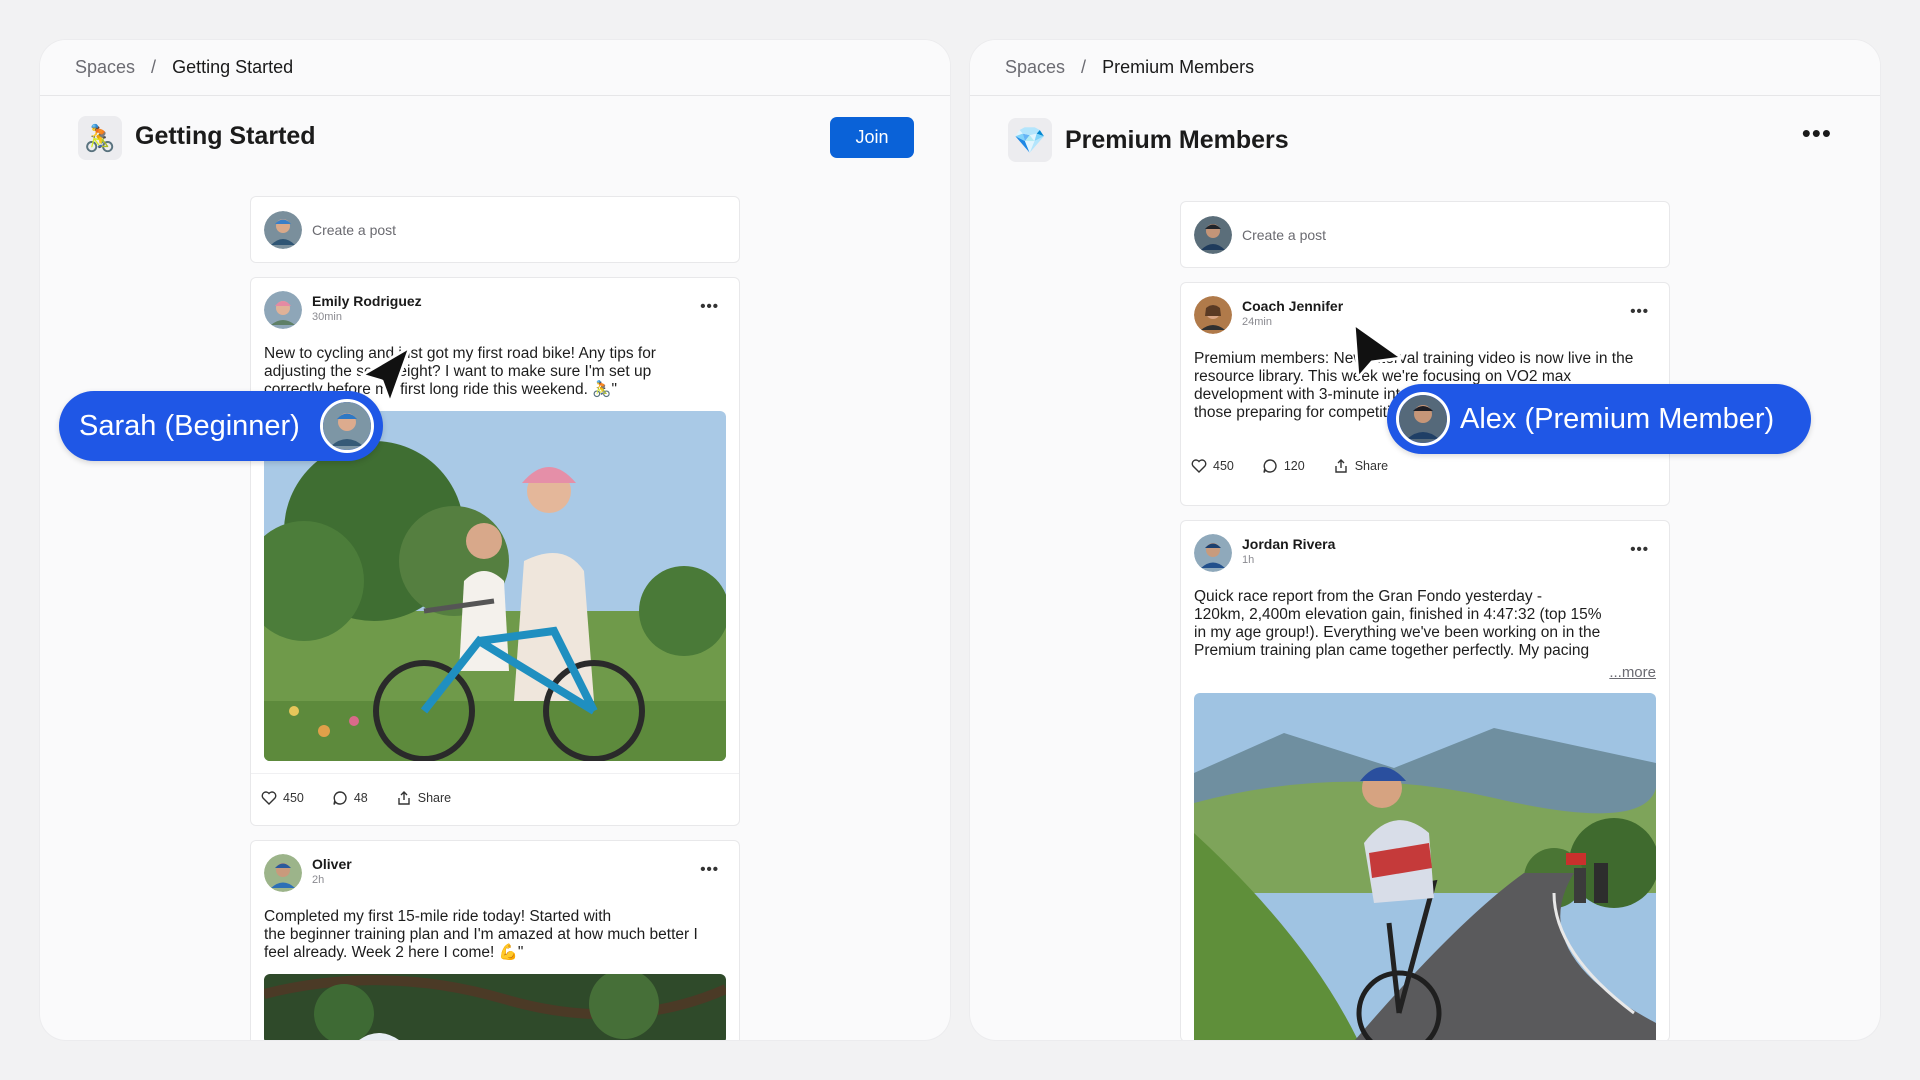  I want to click on post-author: Coach Jennifer, so click(1292, 306).